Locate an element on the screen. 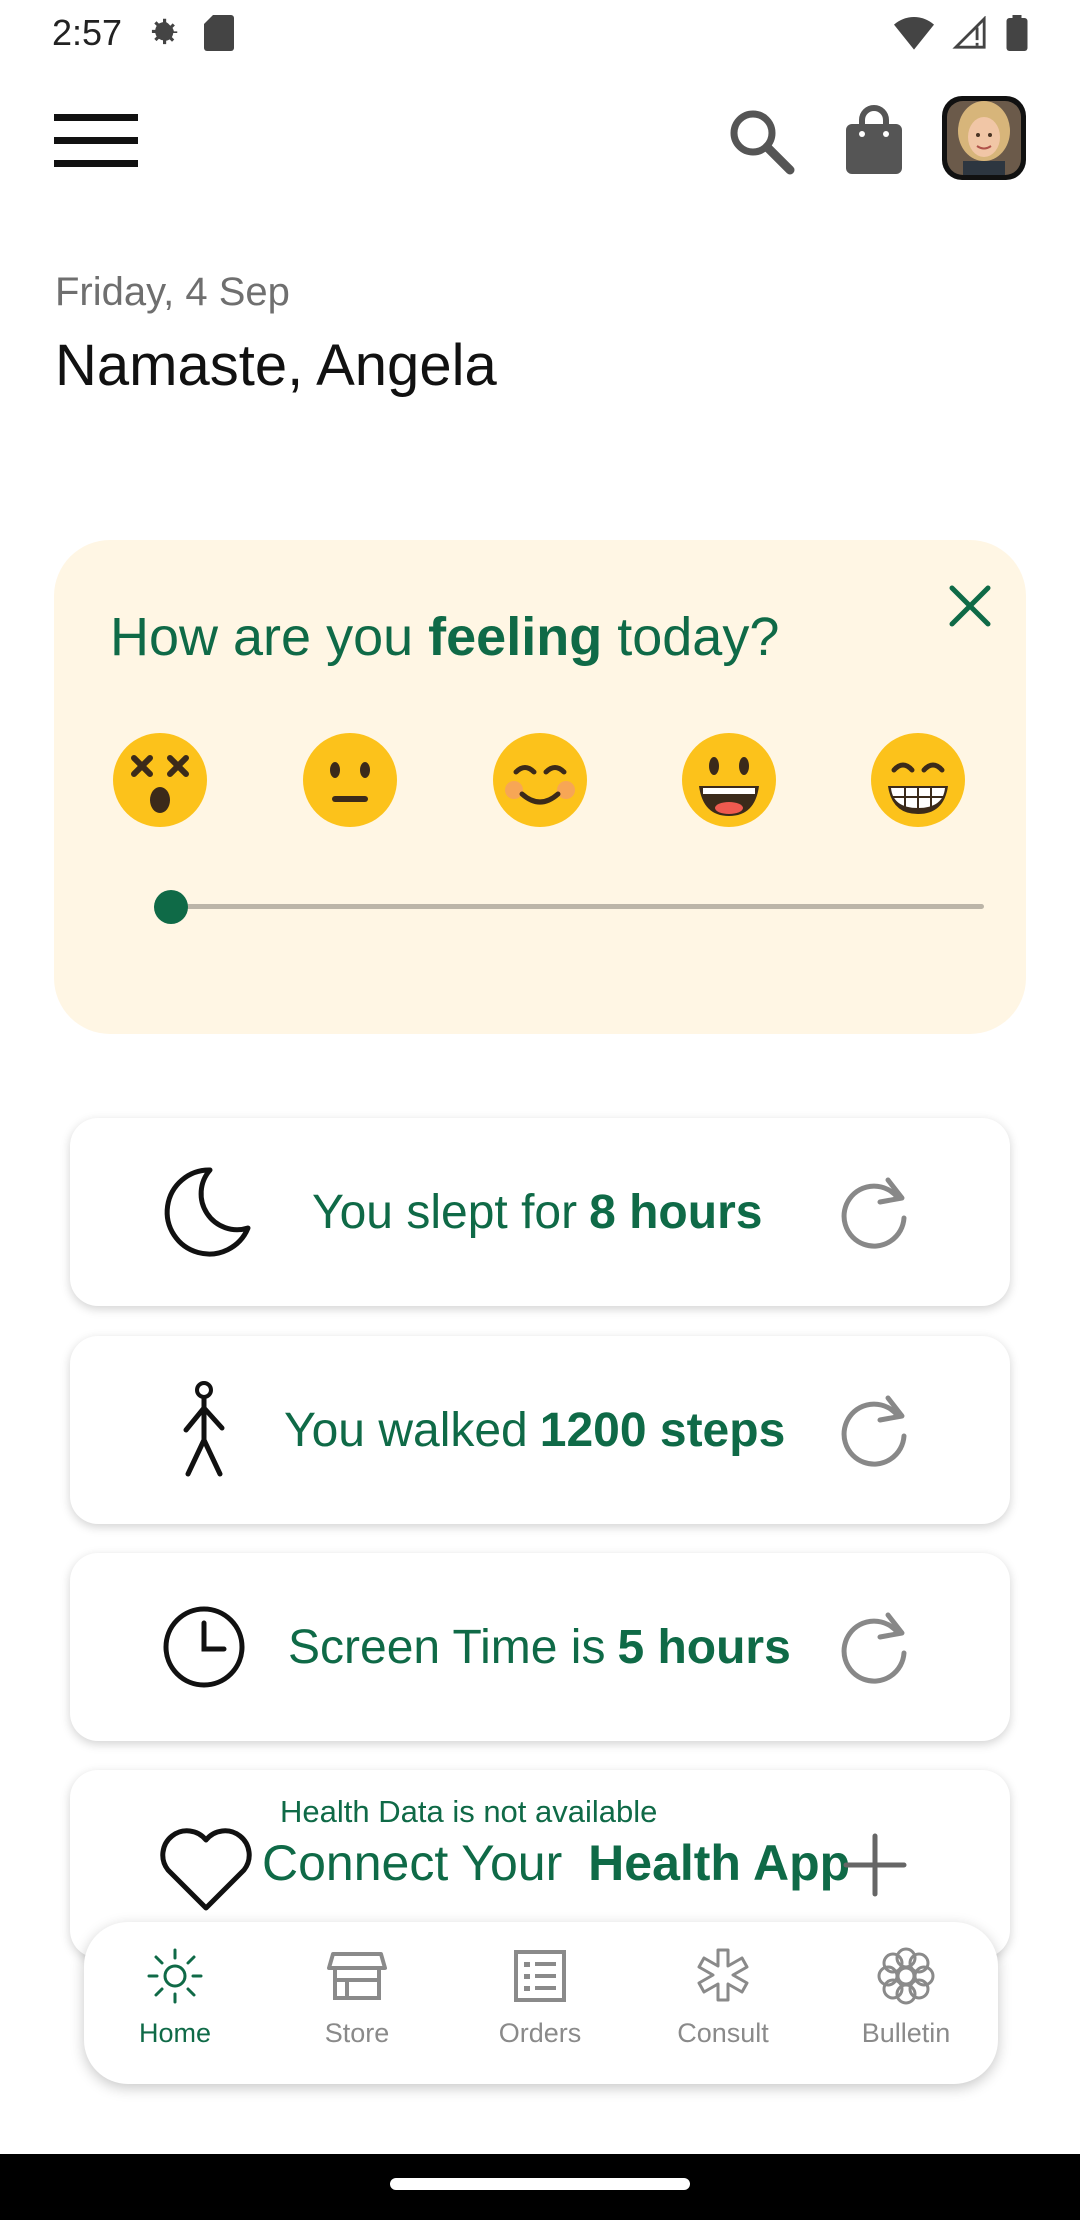 The height and width of the screenshot is (2220, 1080). screen-time-card: Screen Time is 5 hours is located at coordinates (540, 1647).